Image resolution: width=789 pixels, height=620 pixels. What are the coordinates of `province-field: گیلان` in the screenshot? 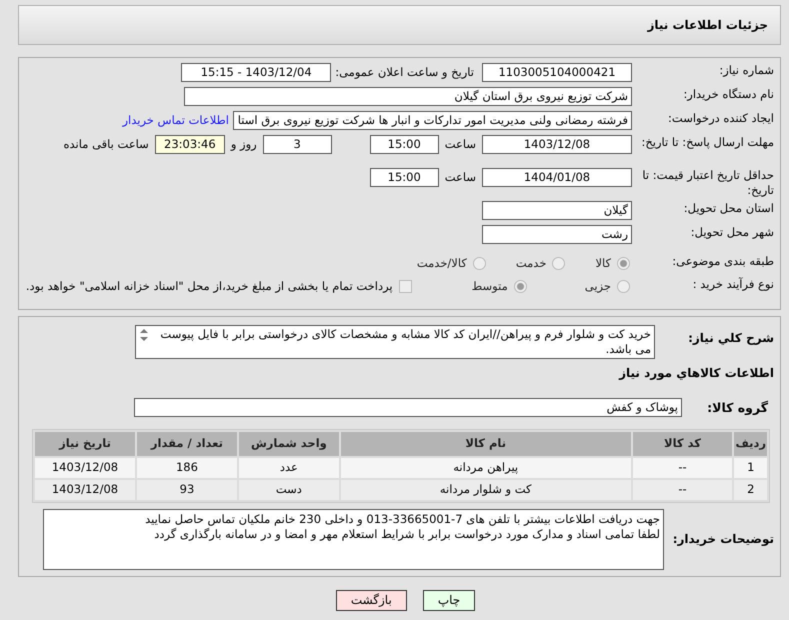 It's located at (557, 210).